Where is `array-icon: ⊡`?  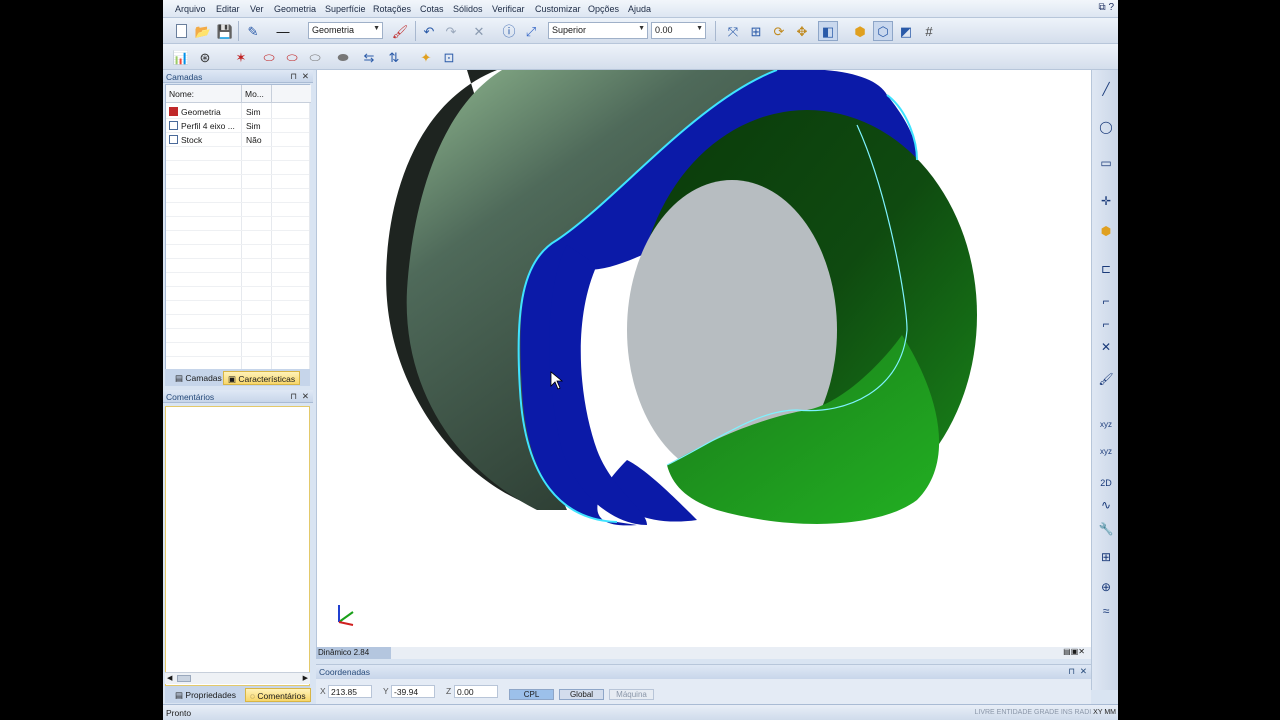
array-icon: ⊡ is located at coordinates (449, 57).